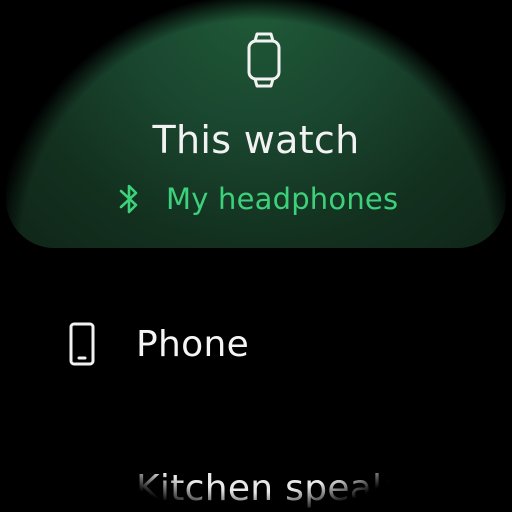  I want to click on watch-icon, so click(264, 60).